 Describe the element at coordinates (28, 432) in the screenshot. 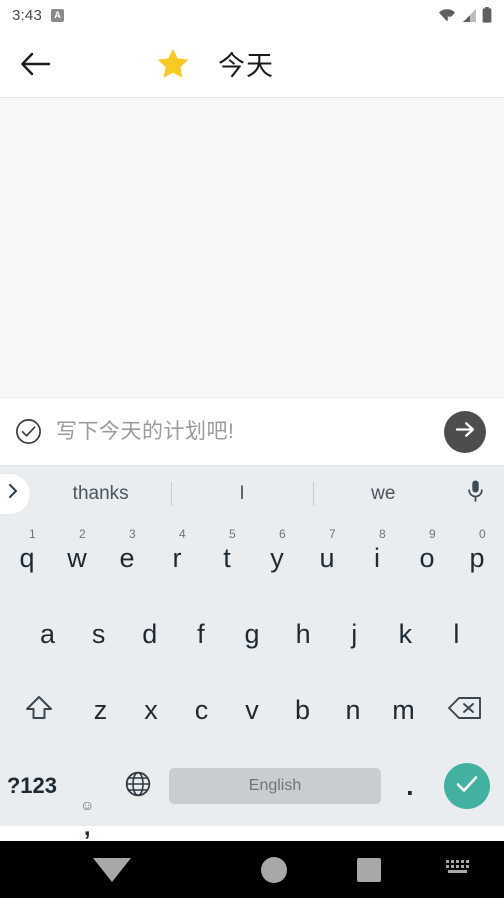

I see `check-circle-icon` at that location.